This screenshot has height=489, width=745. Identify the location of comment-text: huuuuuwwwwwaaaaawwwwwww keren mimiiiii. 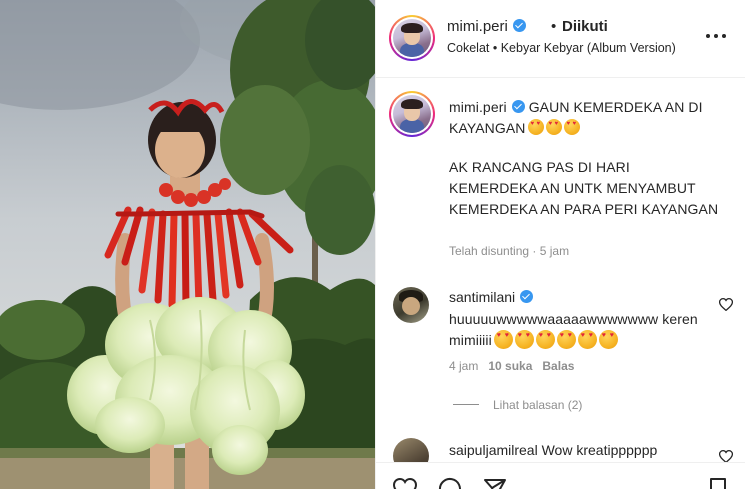
(574, 330).